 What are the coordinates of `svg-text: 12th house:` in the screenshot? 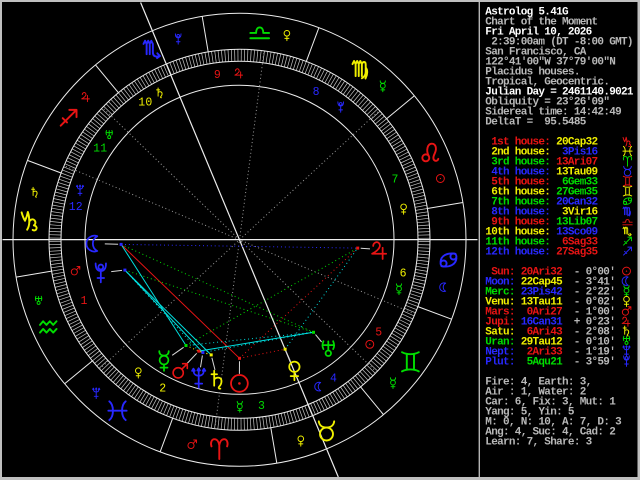 It's located at (517, 253).